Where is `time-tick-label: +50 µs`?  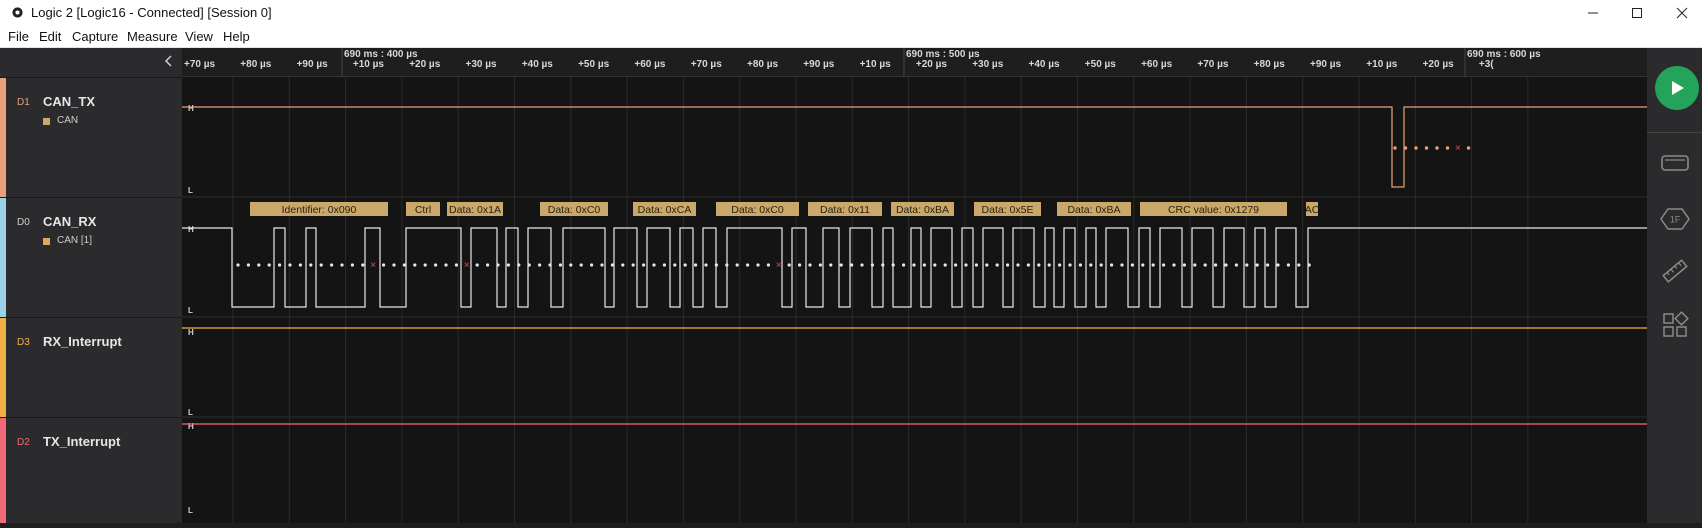 time-tick-label: +50 µs is located at coordinates (594, 64).